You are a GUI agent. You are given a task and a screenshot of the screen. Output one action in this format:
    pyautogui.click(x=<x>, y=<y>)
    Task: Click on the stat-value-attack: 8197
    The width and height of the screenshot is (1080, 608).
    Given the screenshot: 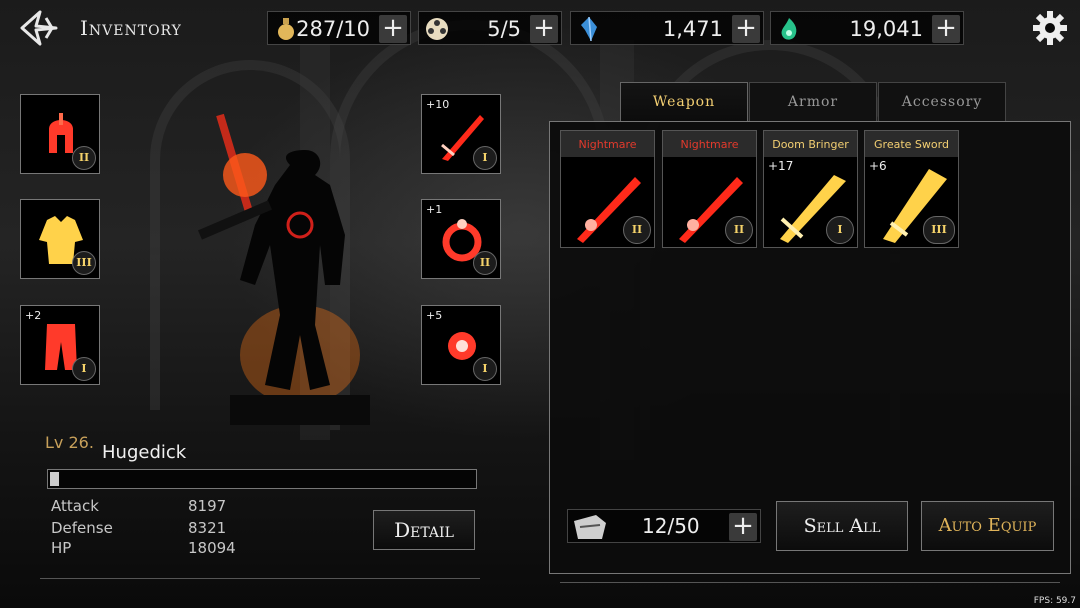 What is the action you would take?
    pyautogui.click(x=207, y=506)
    